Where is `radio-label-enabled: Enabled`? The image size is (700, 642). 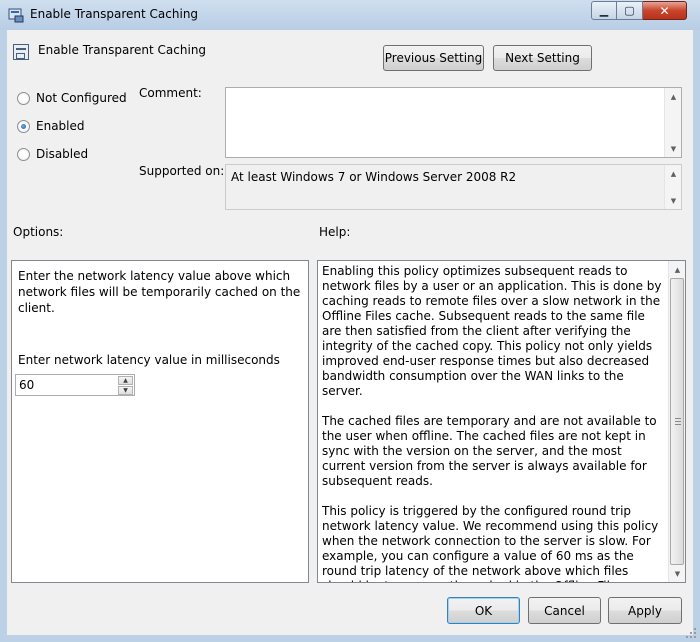
radio-label-enabled: Enabled is located at coordinates (60, 126).